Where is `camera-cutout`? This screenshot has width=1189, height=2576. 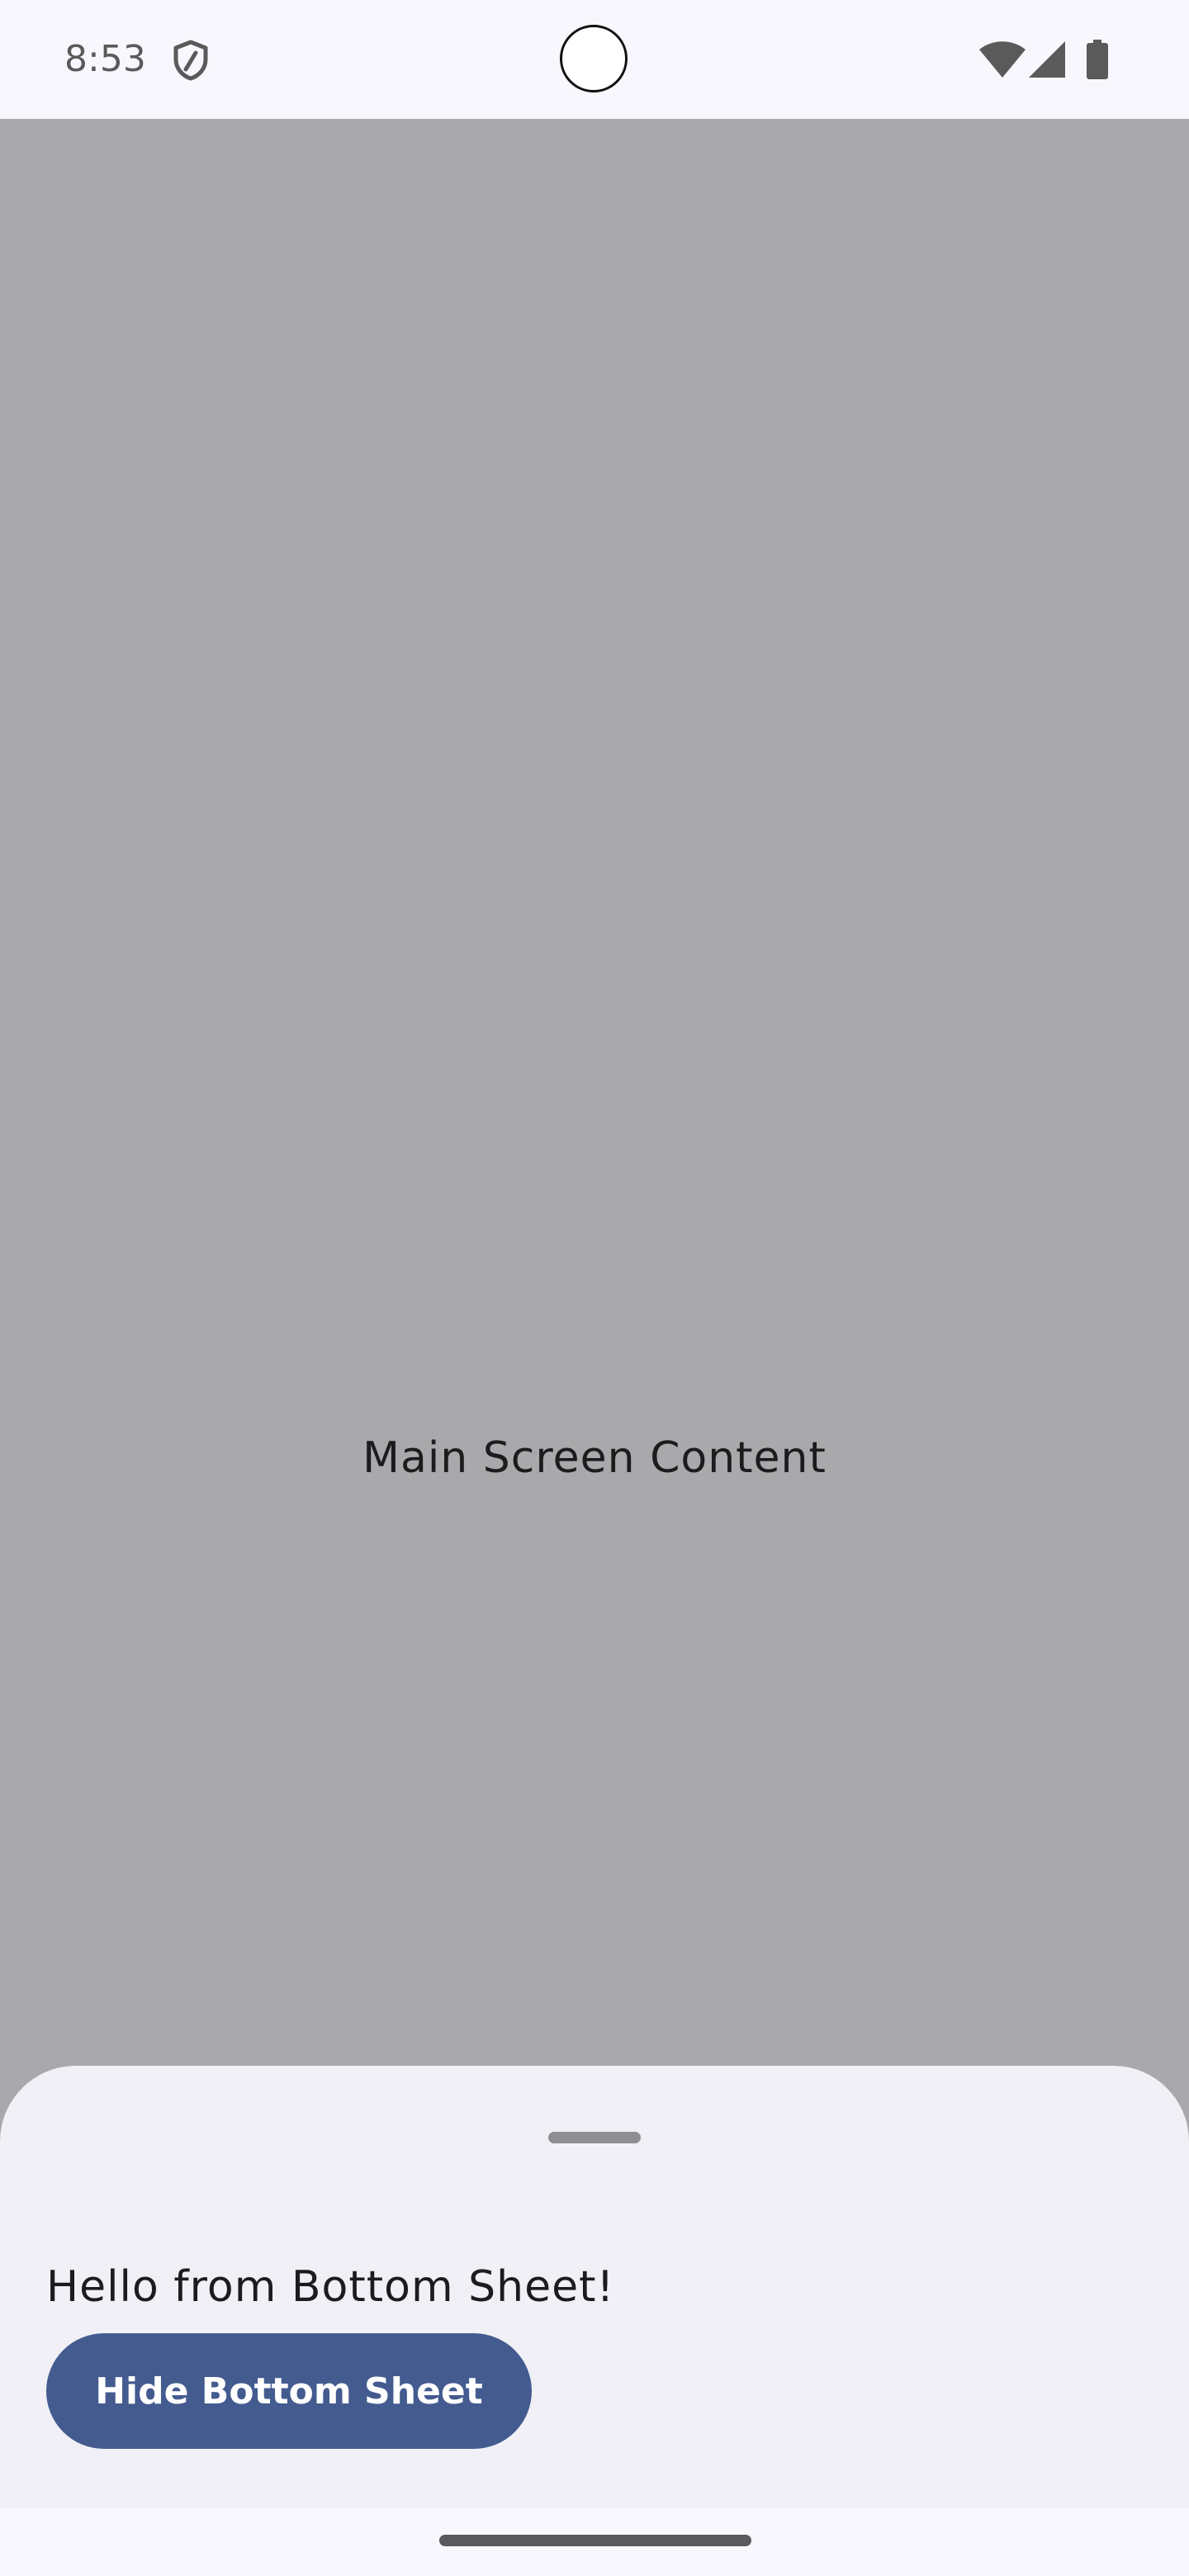
camera-cutout is located at coordinates (594, 58).